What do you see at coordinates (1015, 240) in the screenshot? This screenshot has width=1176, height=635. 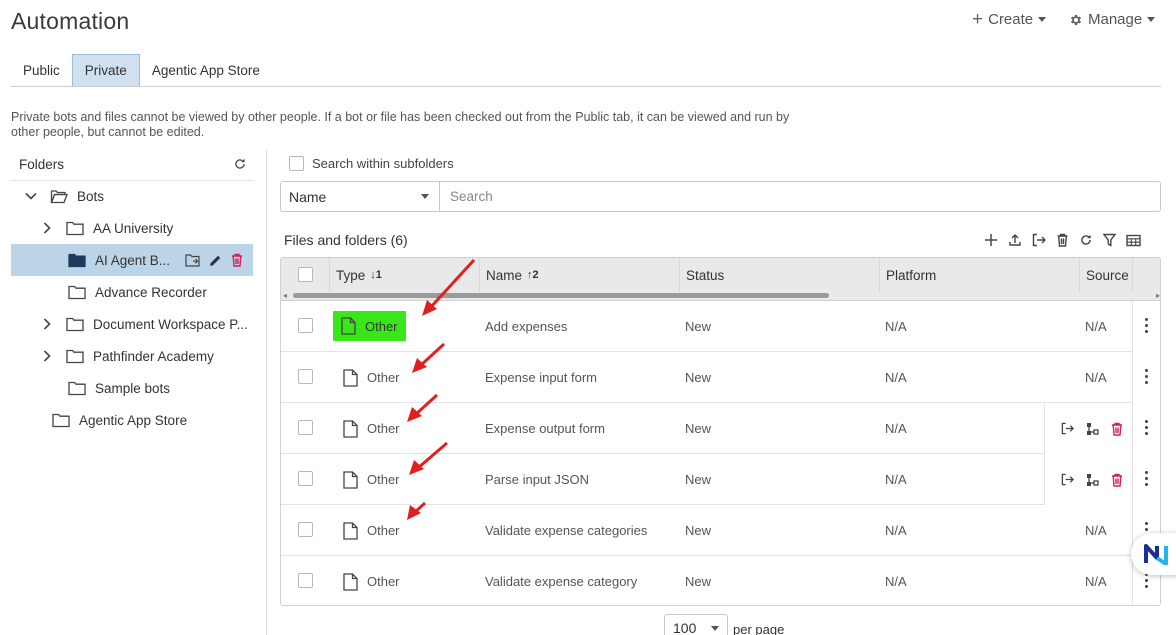 I see `upload-icon` at bounding box center [1015, 240].